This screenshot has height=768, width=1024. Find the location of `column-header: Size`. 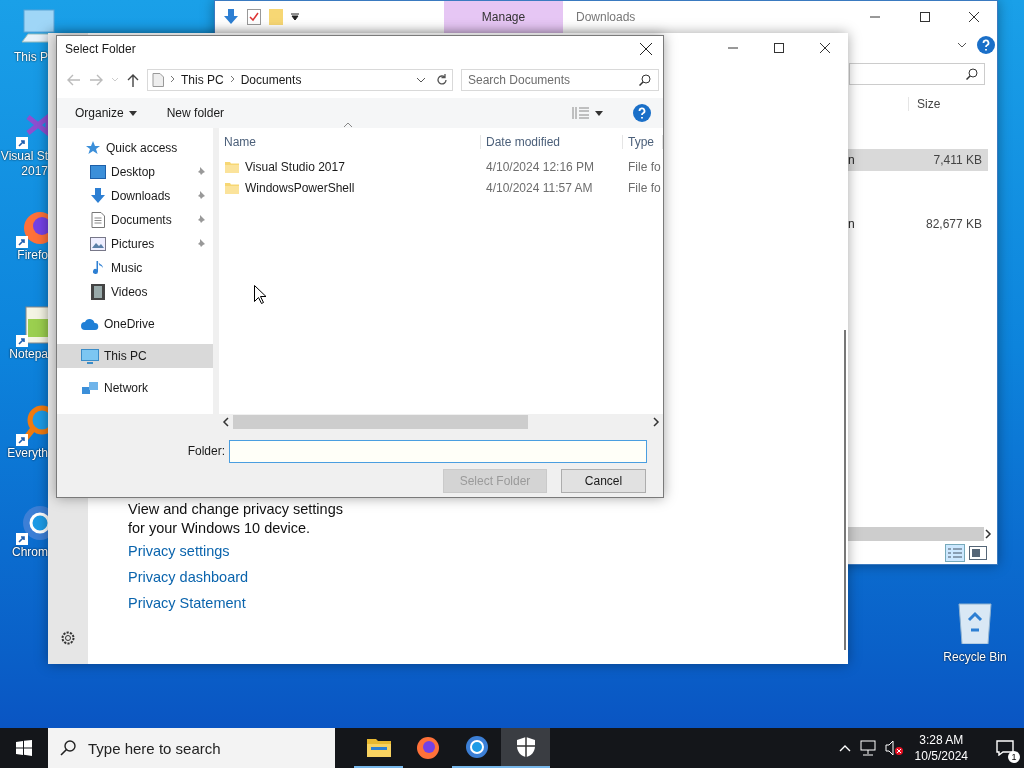

column-header: Size is located at coordinates (948, 104).